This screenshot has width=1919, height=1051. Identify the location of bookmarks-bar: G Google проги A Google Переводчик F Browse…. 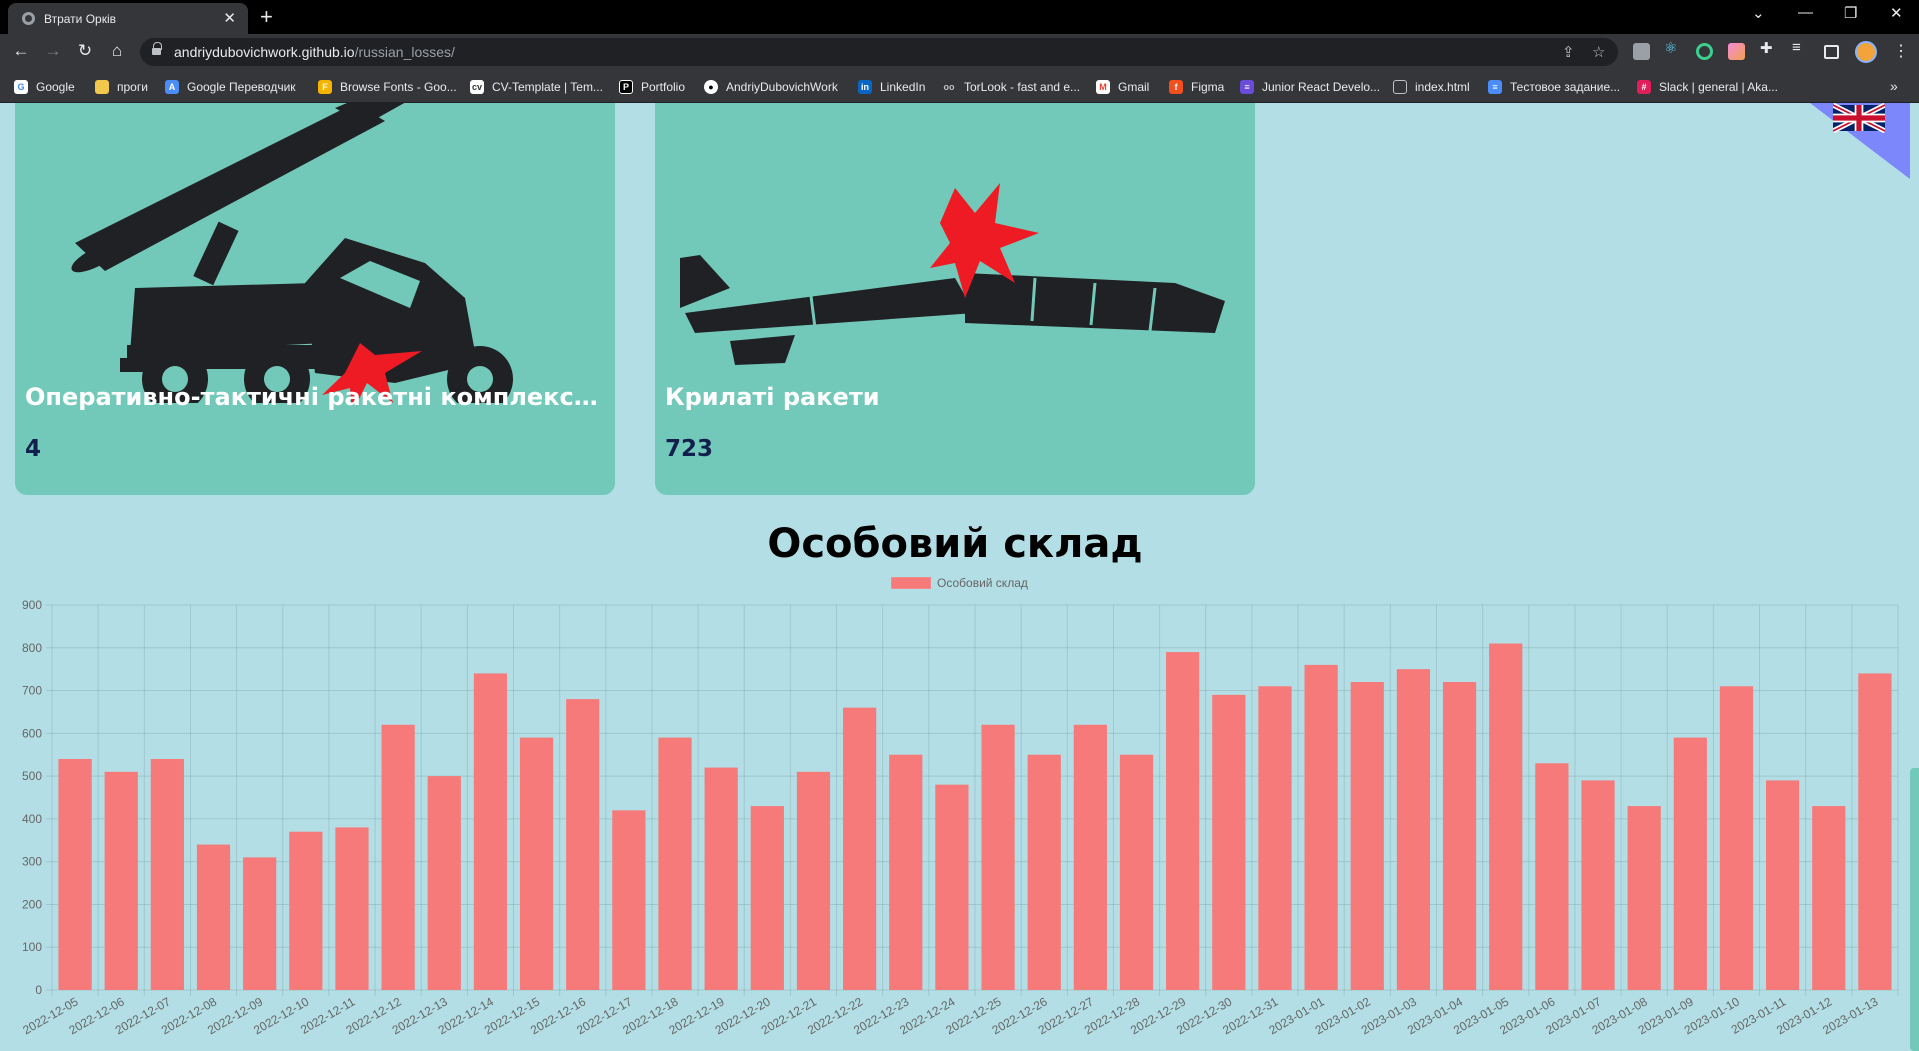
(959, 86).